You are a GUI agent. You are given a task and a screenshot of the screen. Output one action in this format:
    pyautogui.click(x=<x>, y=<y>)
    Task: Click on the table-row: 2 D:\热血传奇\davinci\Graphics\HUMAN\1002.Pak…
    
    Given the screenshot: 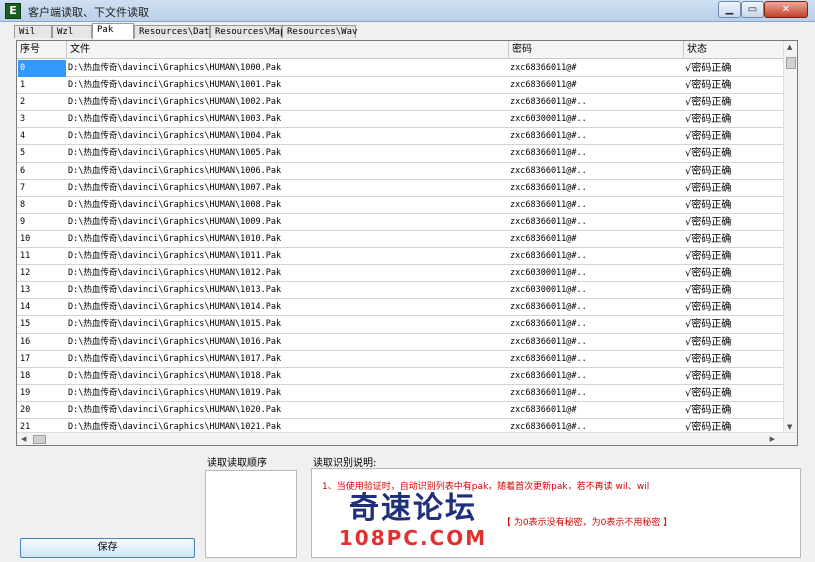 What is the action you would take?
    pyautogui.click(x=400, y=103)
    